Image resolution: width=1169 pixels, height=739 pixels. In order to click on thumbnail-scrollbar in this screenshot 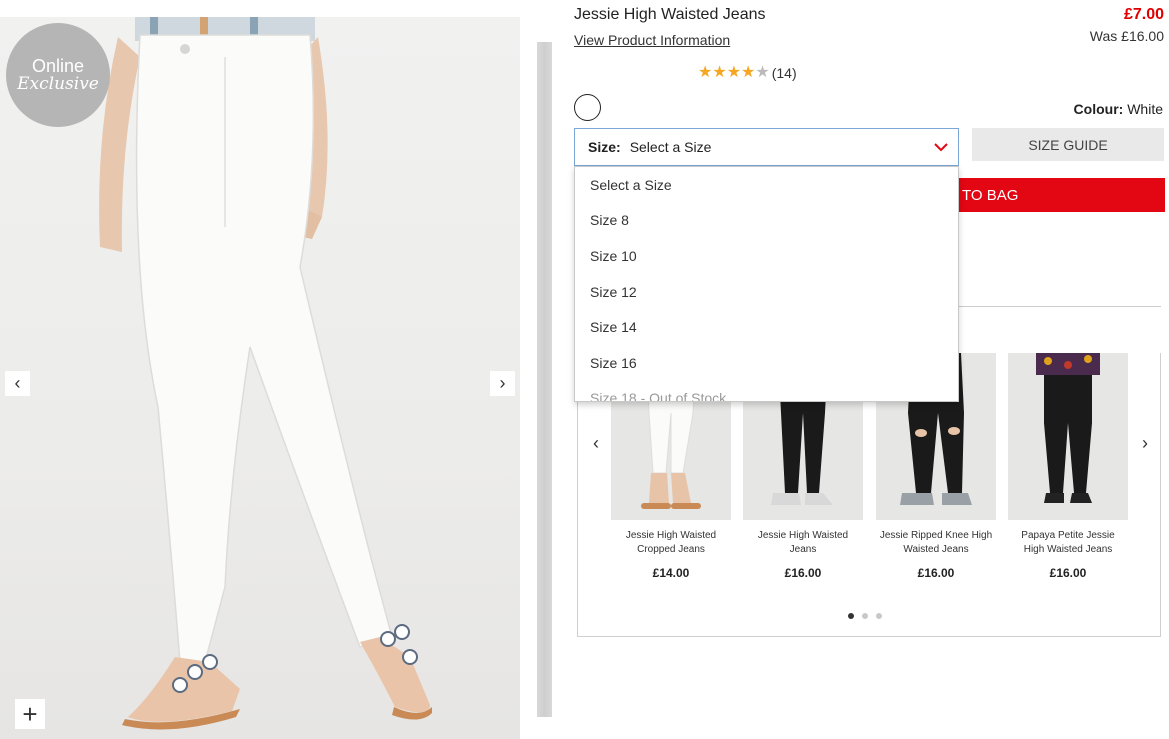, I will do `click(544, 379)`.